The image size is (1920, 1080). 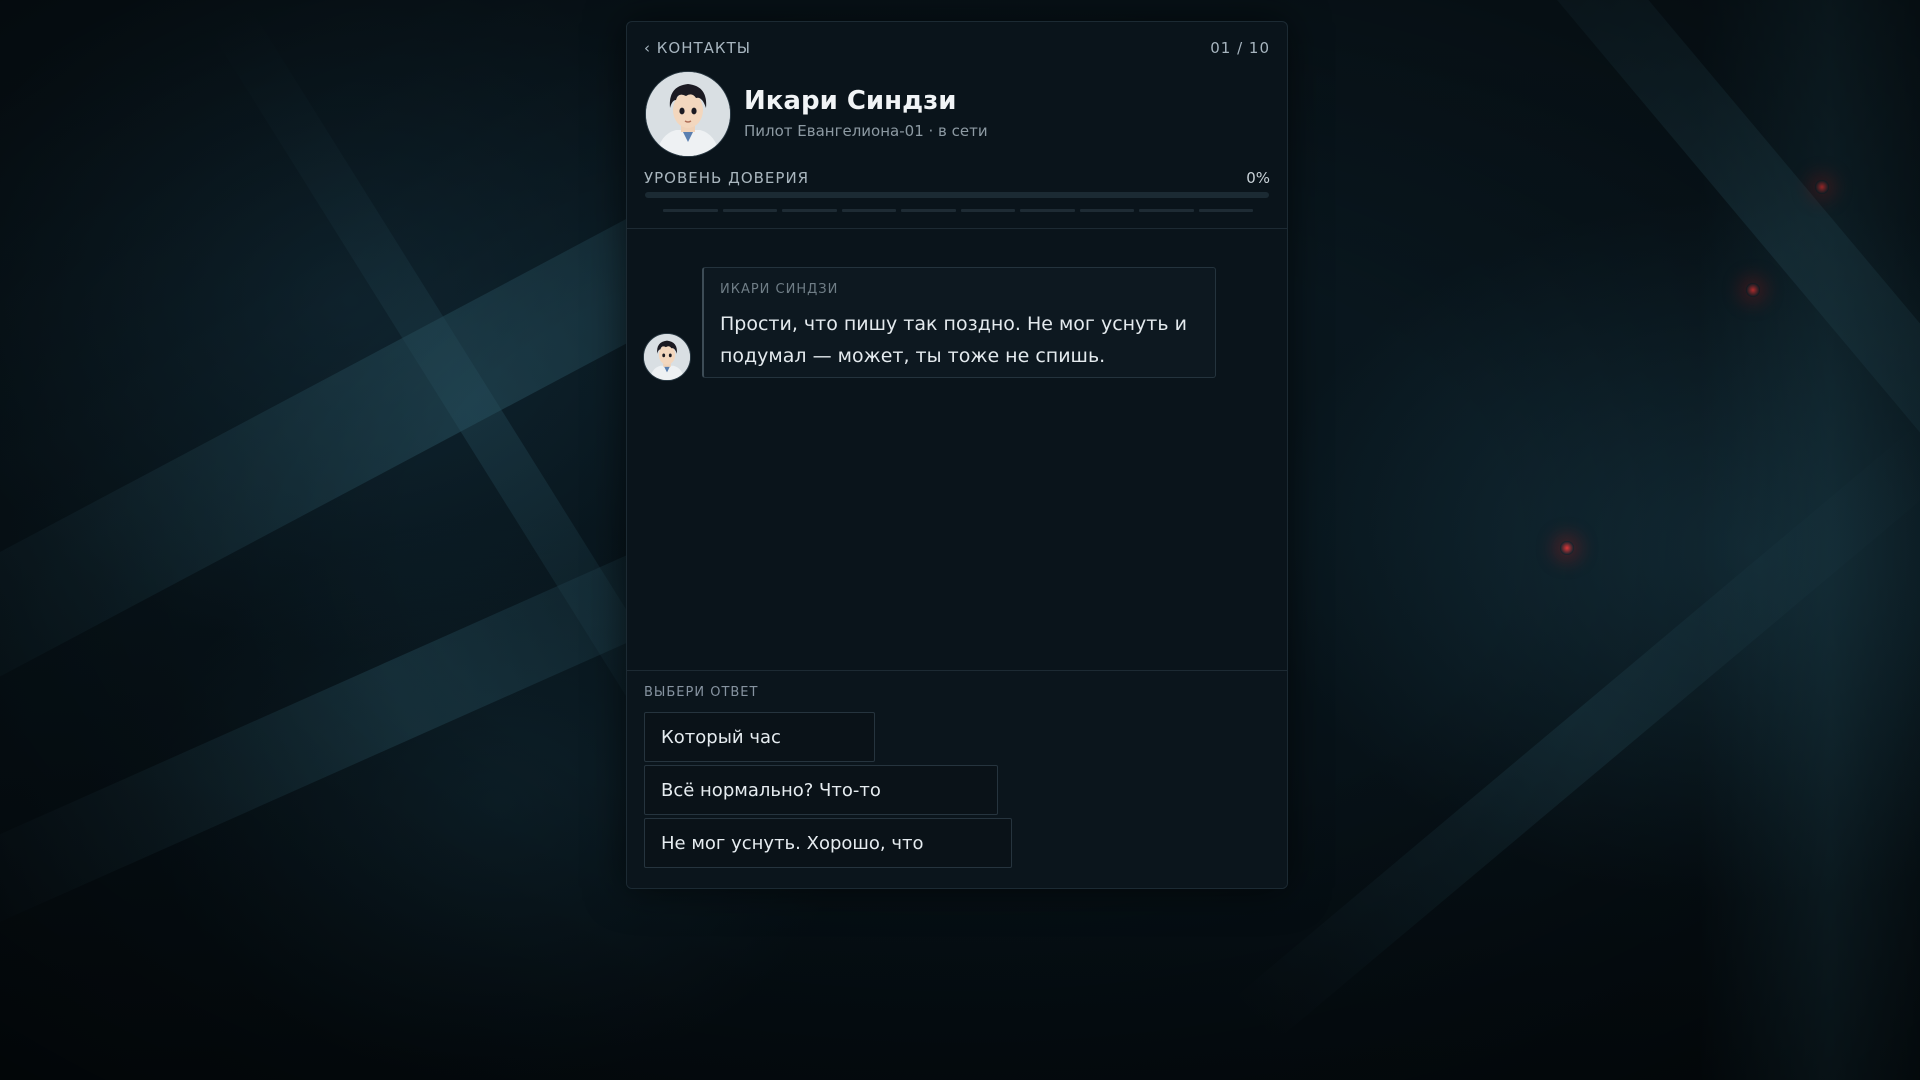 What do you see at coordinates (958, 210) in the screenshot?
I see `trust-segments` at bounding box center [958, 210].